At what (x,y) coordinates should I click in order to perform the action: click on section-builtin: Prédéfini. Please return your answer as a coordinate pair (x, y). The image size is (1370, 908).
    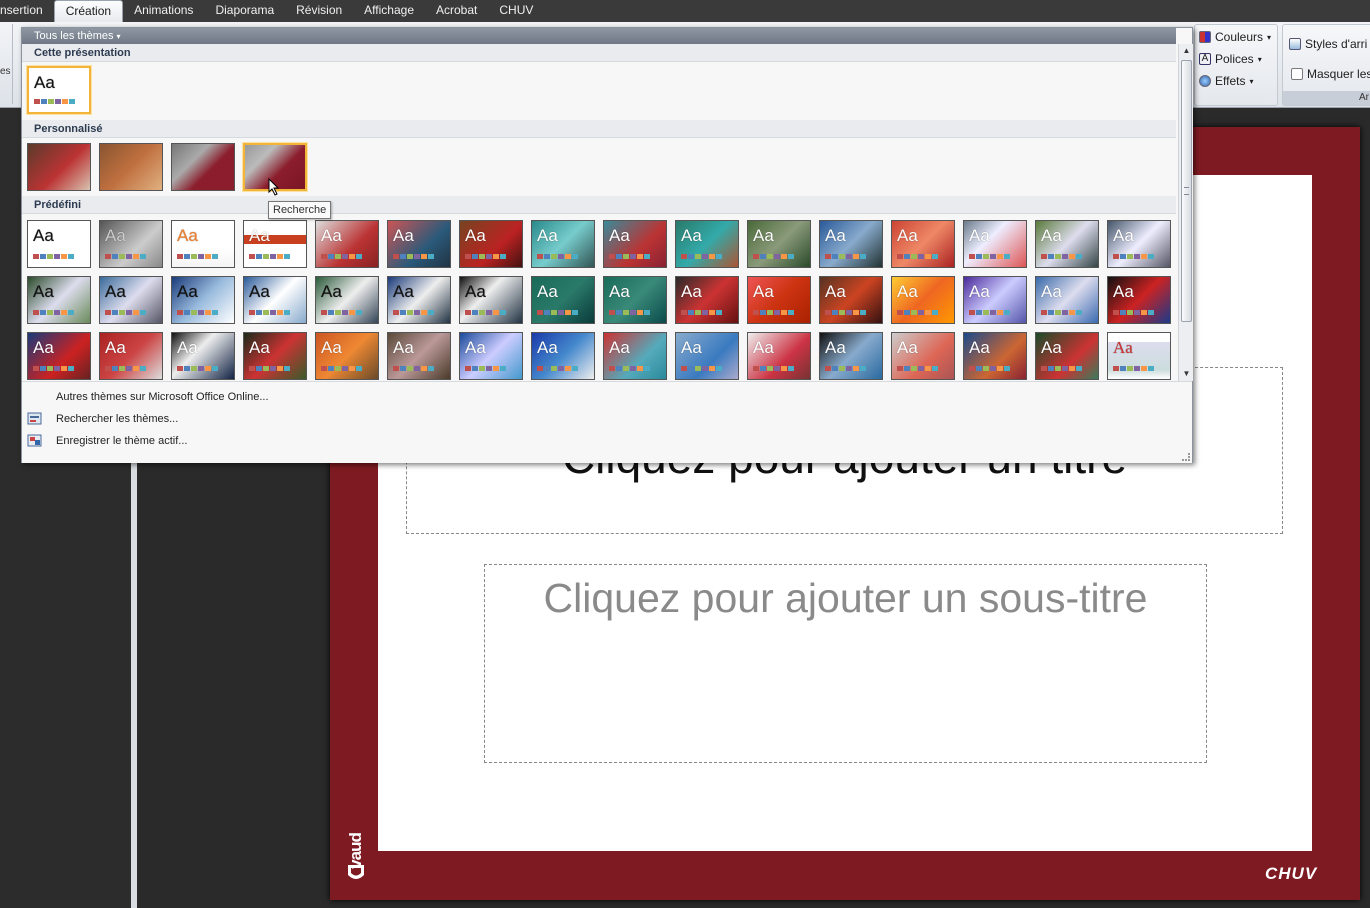
    Looking at the image, I should click on (599, 205).